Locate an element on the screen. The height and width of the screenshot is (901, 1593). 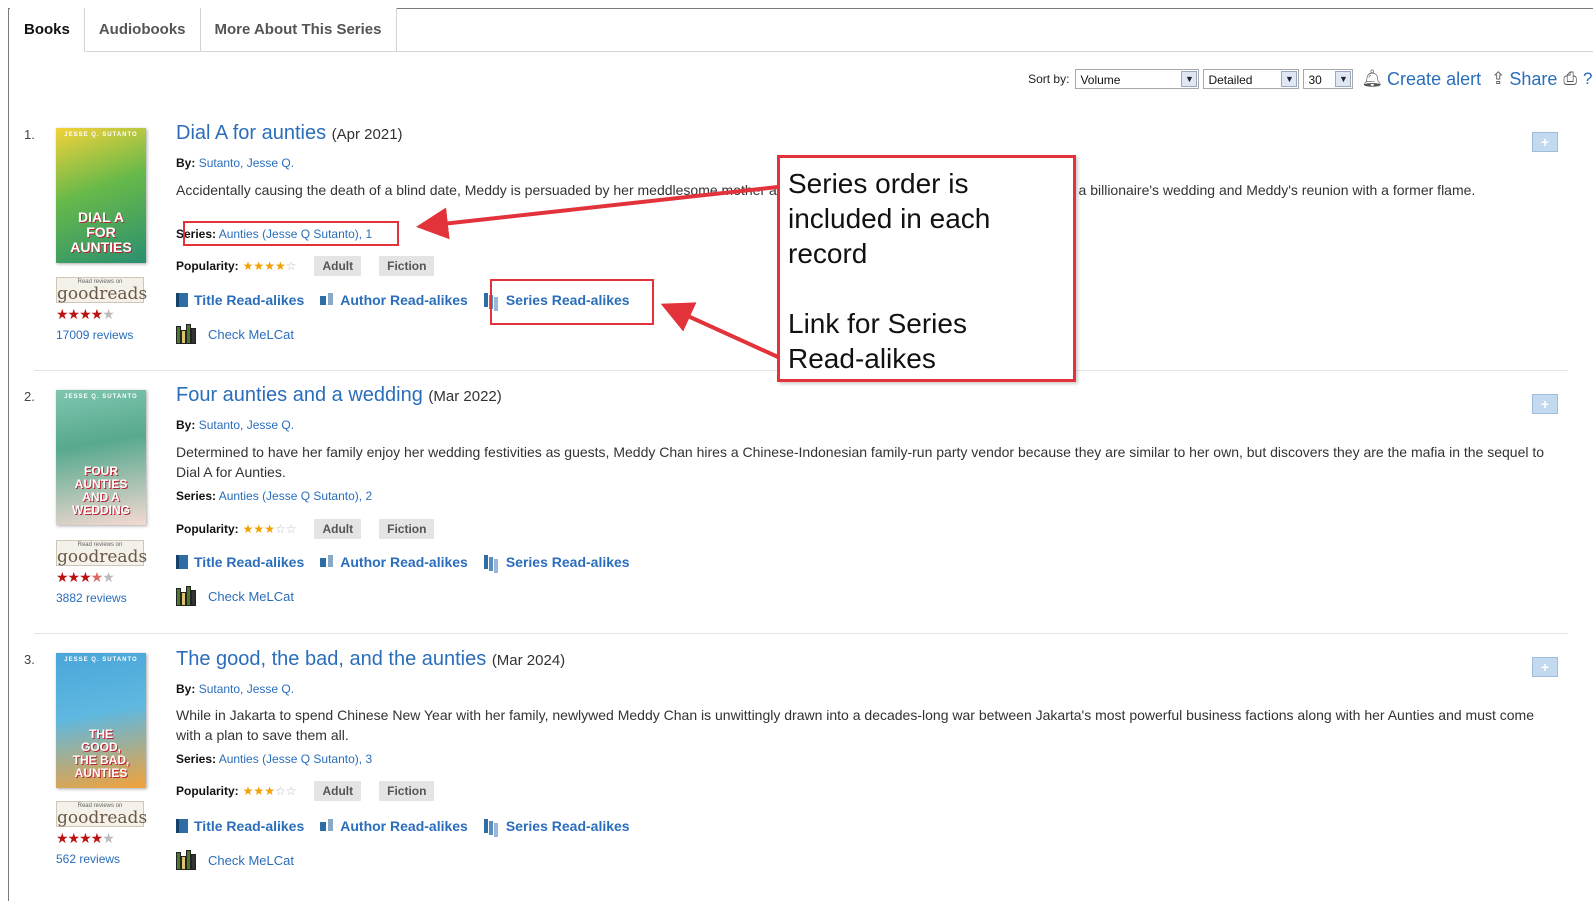
callout-line: included in each is located at coordinates (889, 218).